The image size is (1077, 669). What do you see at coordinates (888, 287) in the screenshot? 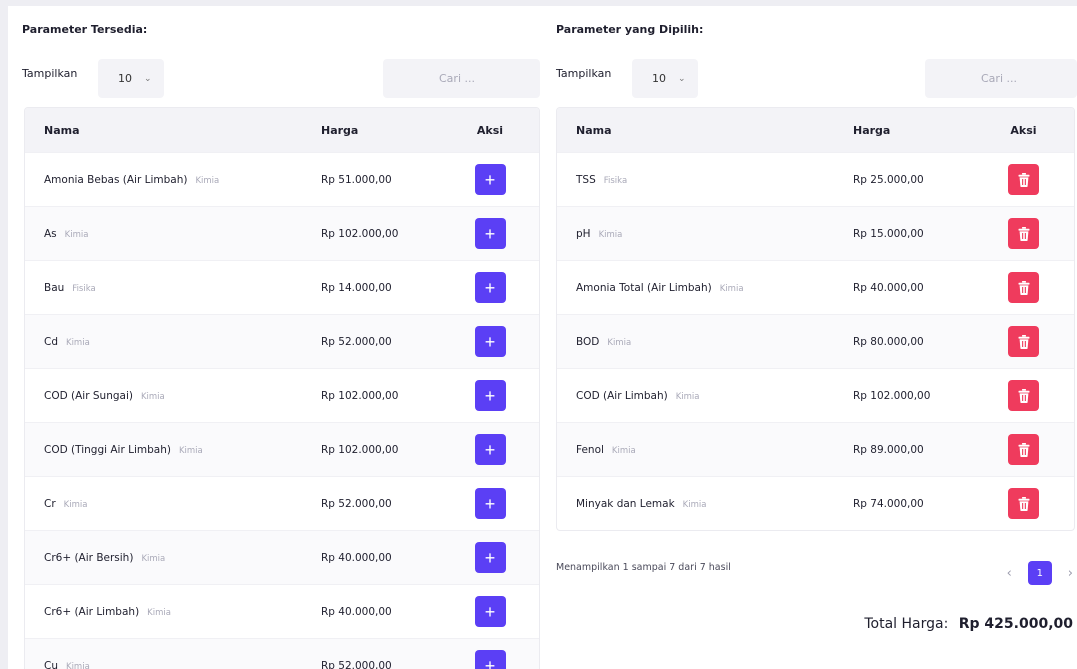
I see `parameter-price: Rp 40.000,00` at bounding box center [888, 287].